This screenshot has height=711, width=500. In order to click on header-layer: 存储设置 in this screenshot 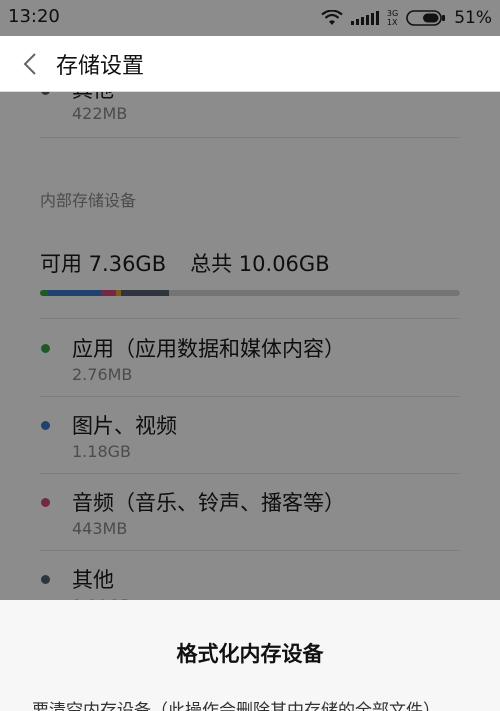, I will do `click(250, 64)`.